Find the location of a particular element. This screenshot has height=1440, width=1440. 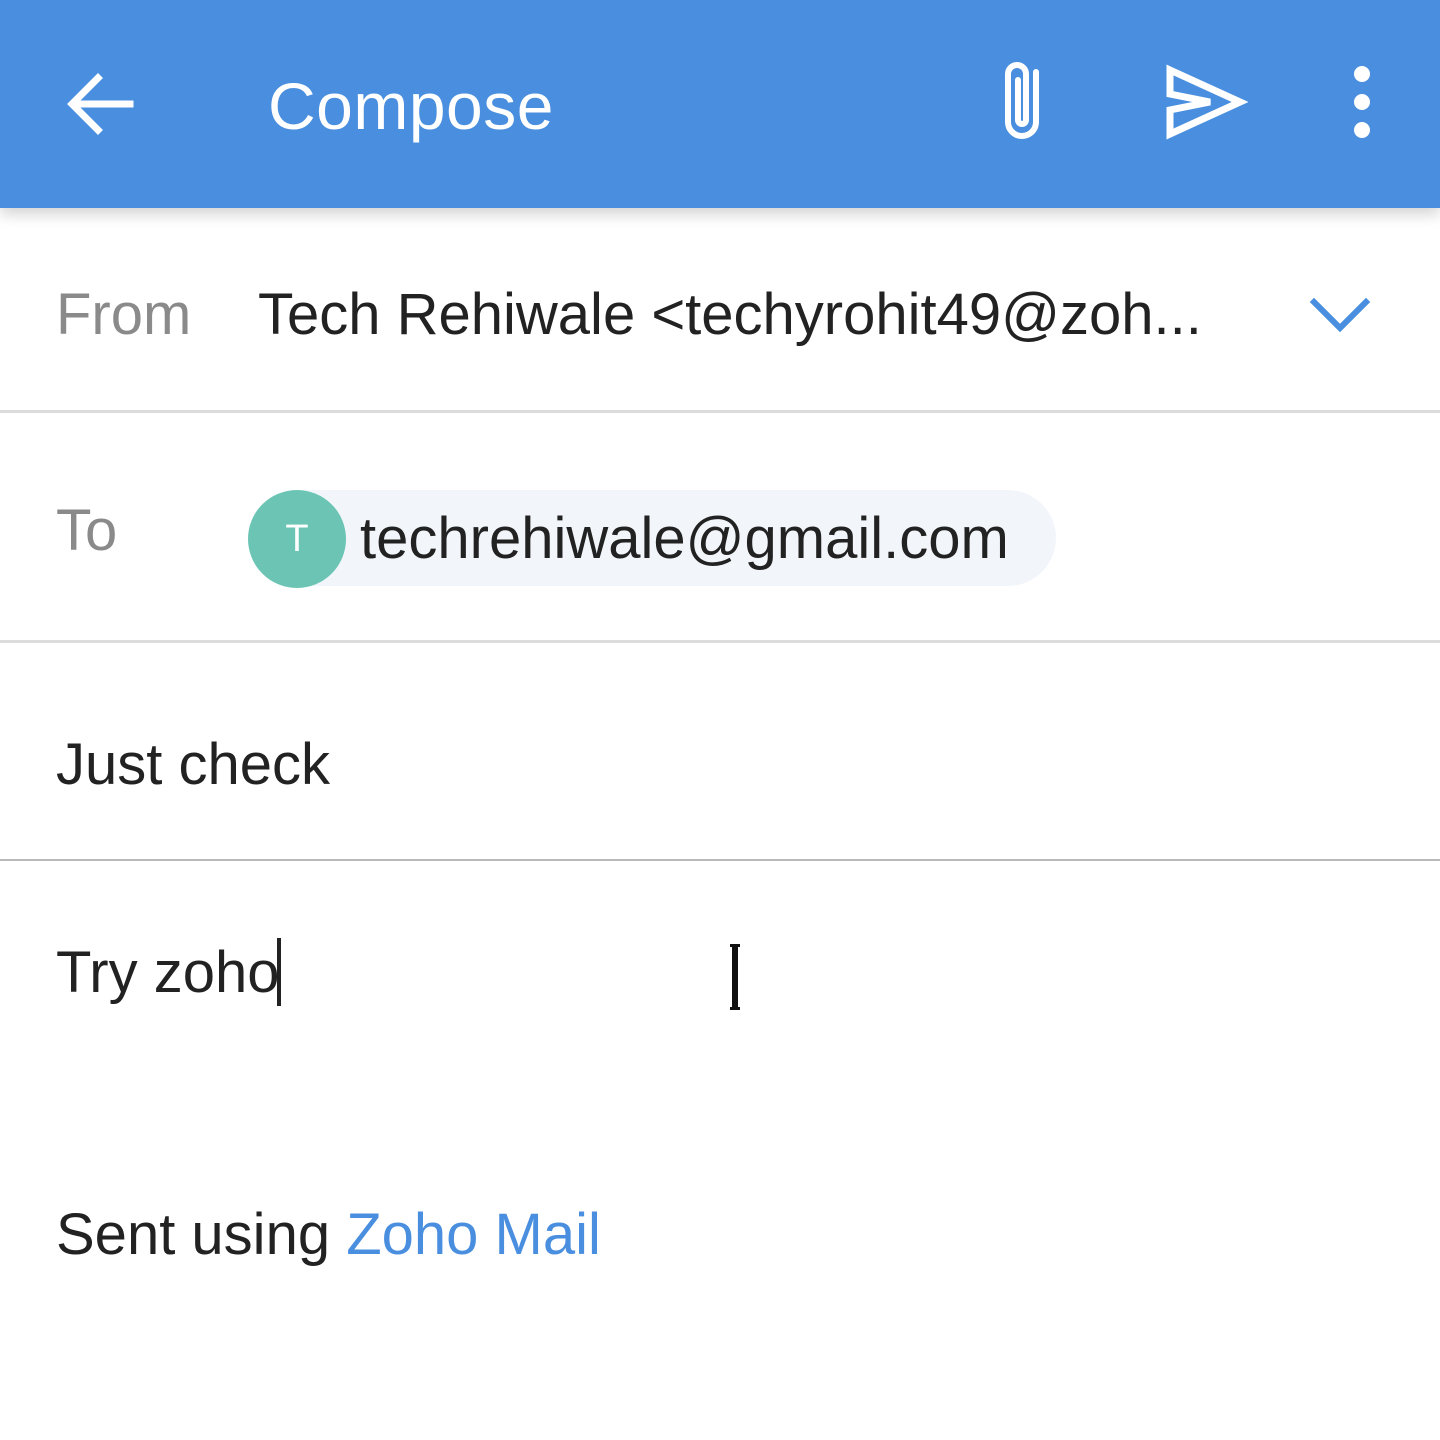

top-app-bar: Compose is located at coordinates (720, 104).